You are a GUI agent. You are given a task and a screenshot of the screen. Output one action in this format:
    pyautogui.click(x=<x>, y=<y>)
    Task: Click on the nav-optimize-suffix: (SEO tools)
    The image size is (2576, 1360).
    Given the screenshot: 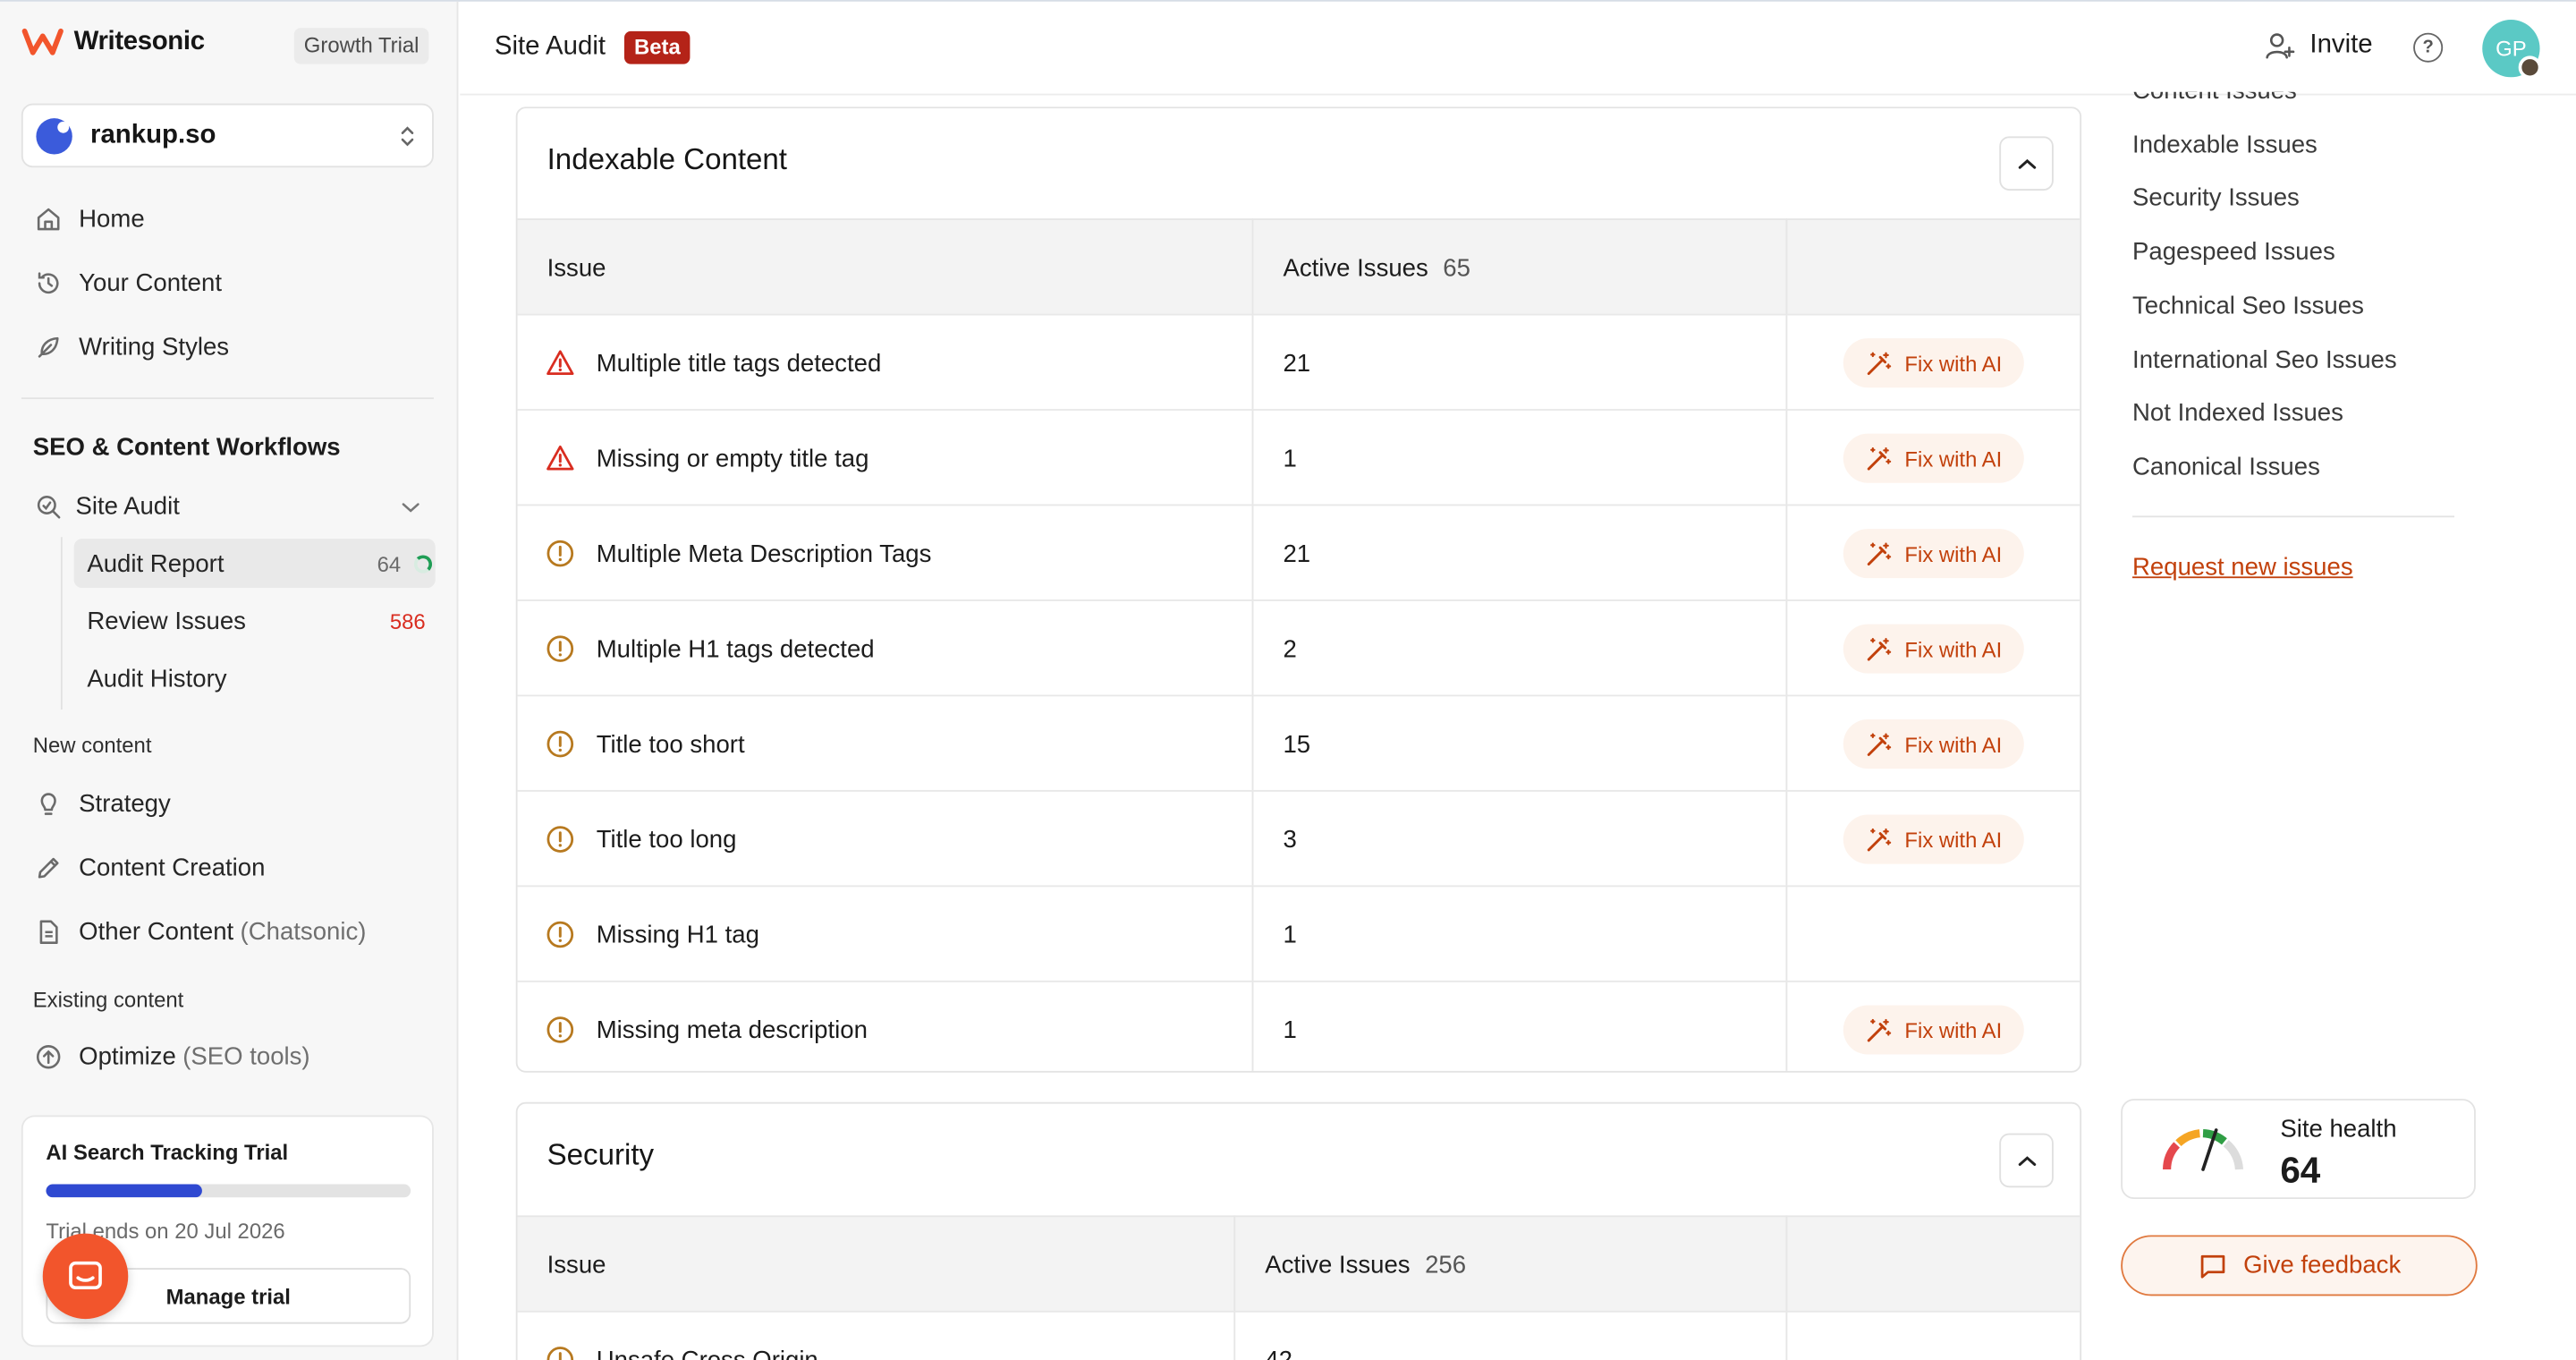 What is the action you would take?
    pyautogui.click(x=246, y=1055)
    